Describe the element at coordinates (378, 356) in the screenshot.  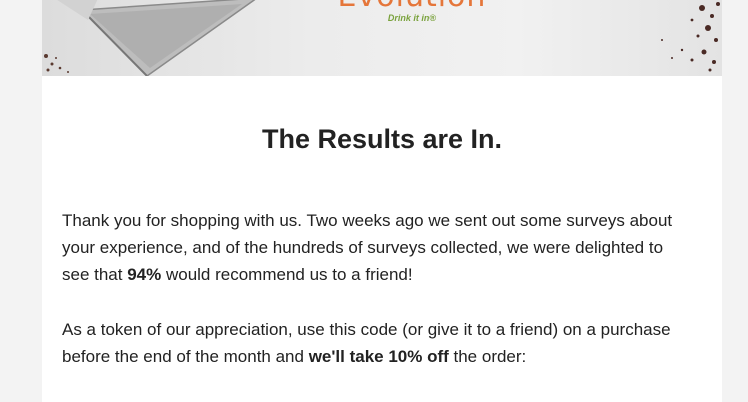
I see `paragraph2-highlight: we'll take 10% off` at that location.